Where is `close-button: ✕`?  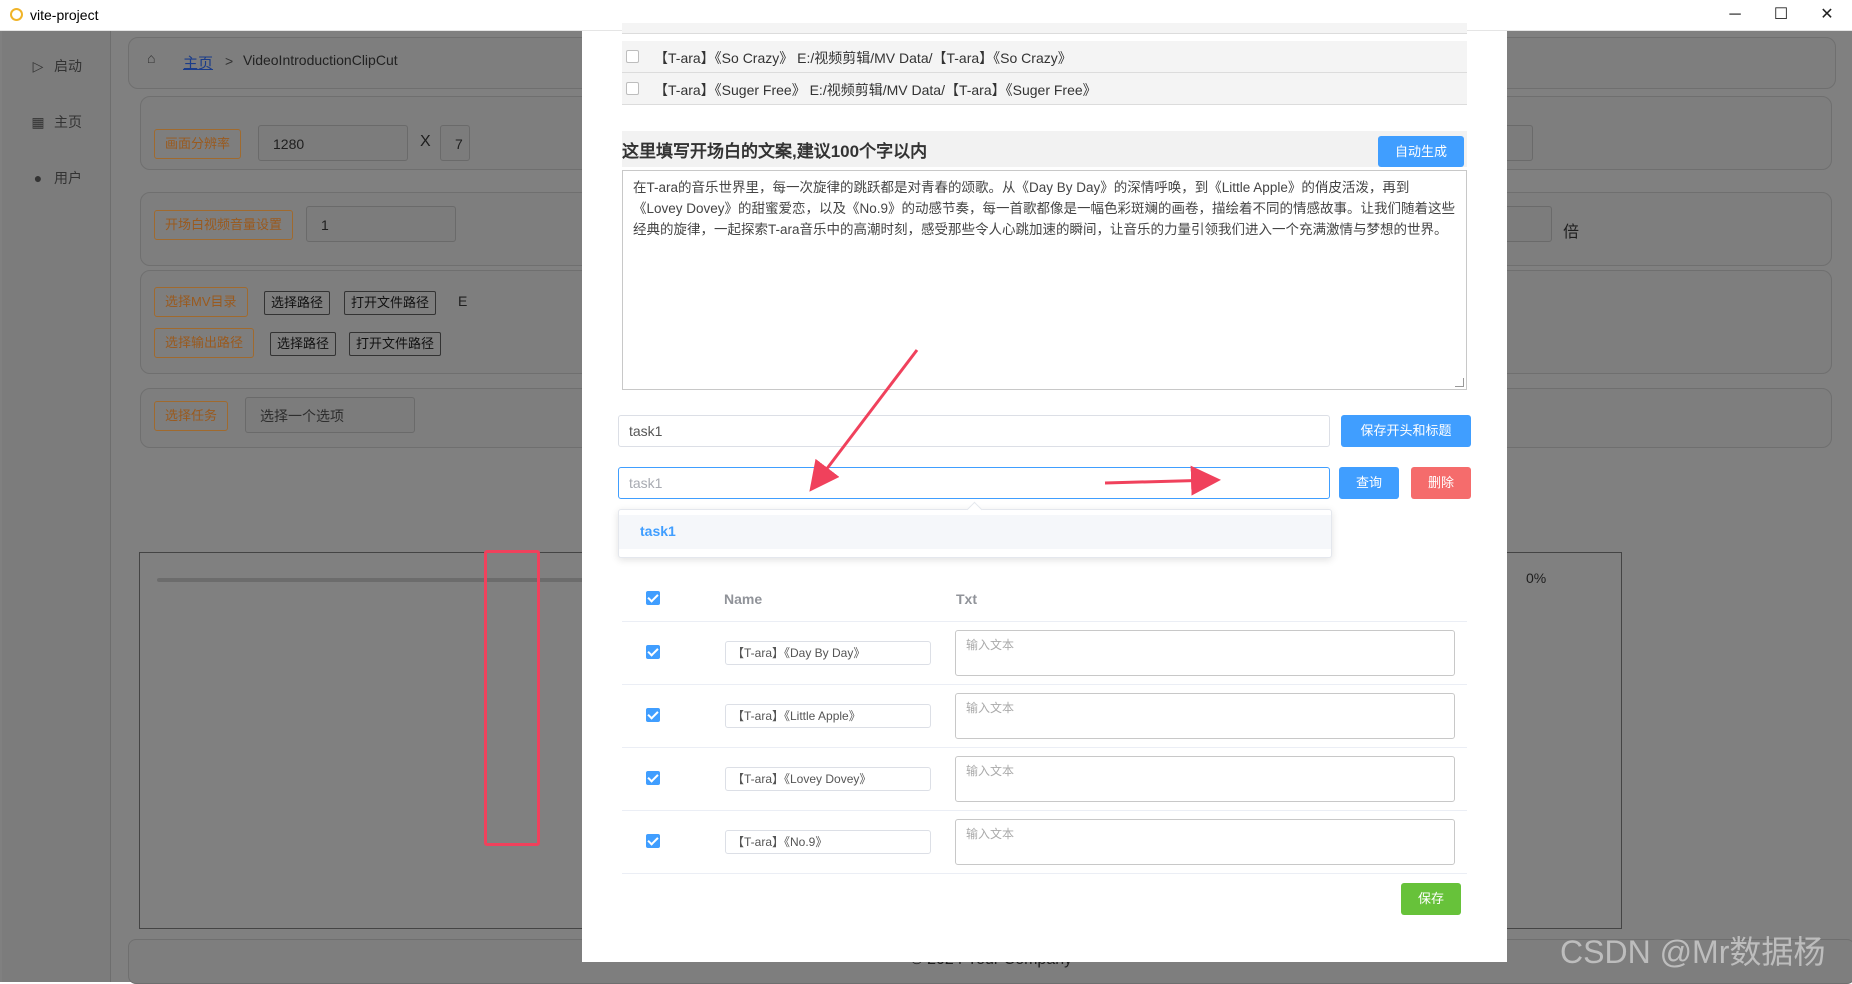
close-button: ✕ is located at coordinates (1827, 15).